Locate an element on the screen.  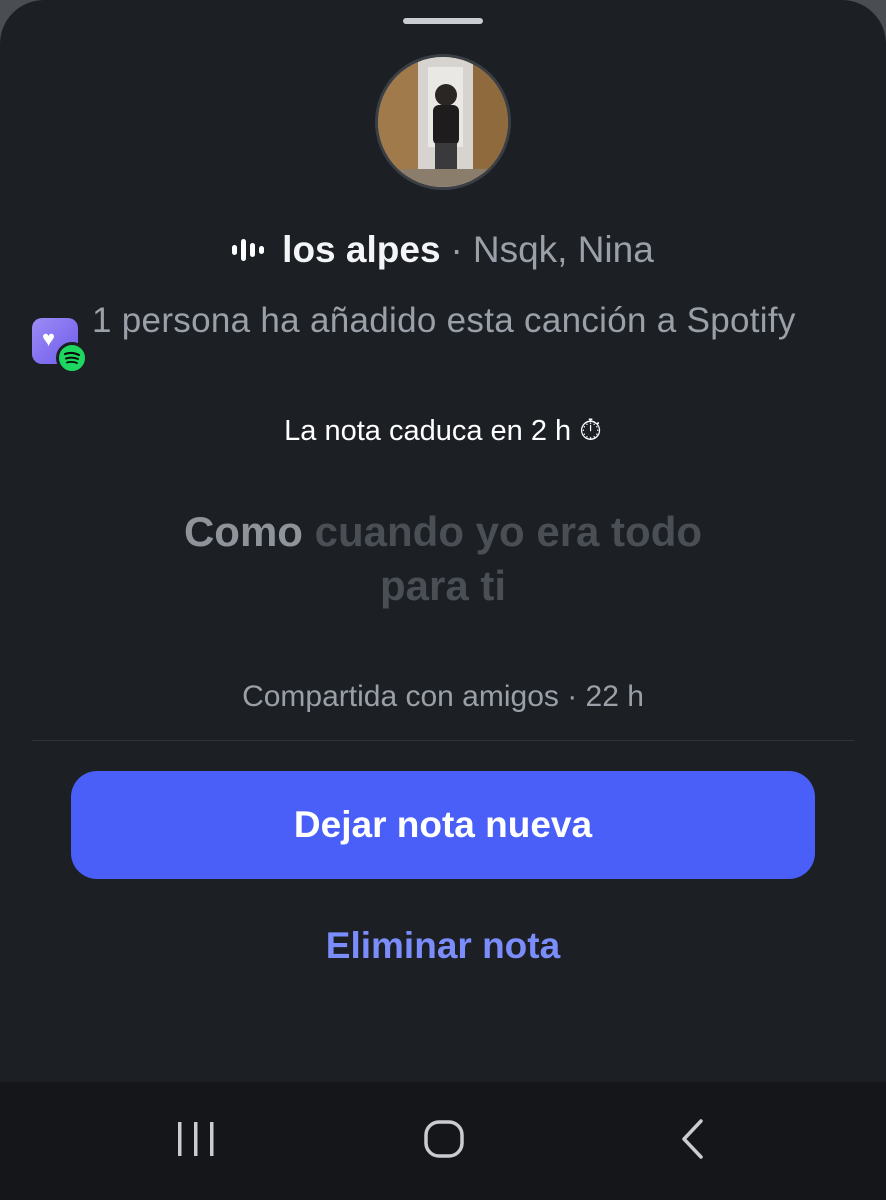
note-lyric: Como cuando yo era todo para ti is located at coordinates (443, 559).